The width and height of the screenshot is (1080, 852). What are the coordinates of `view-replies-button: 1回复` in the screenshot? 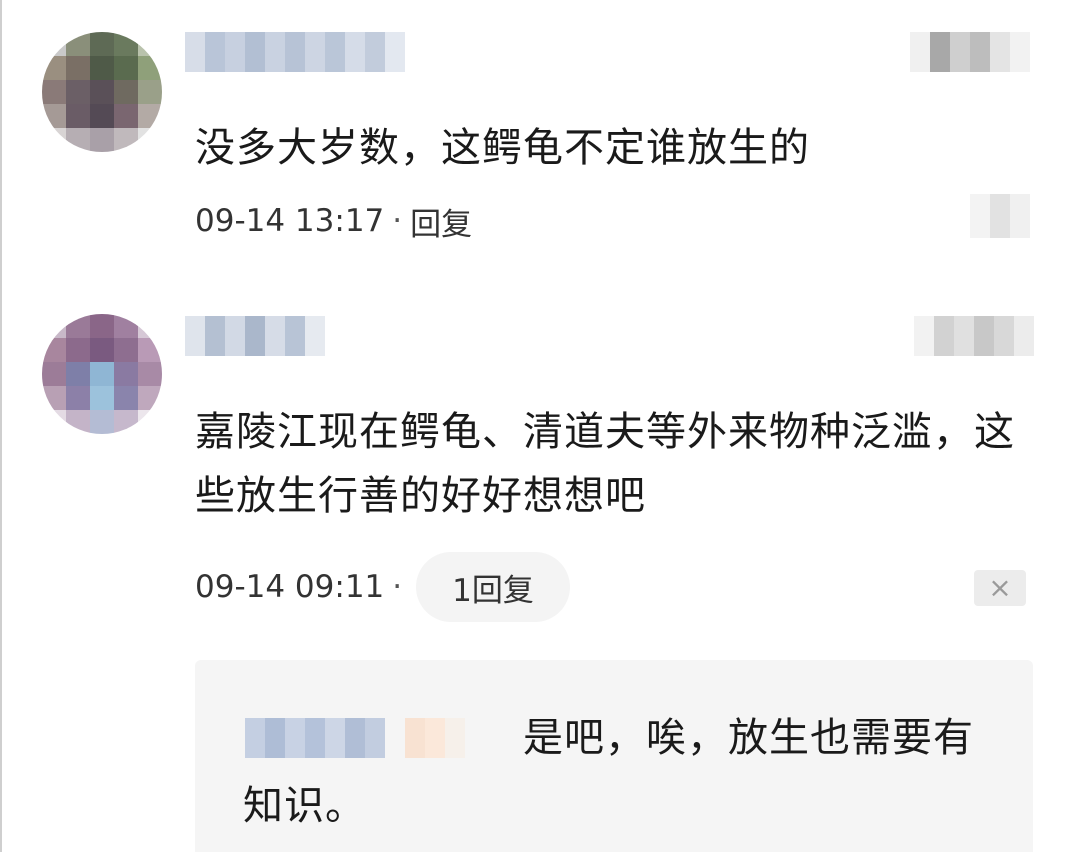 It's located at (493, 587).